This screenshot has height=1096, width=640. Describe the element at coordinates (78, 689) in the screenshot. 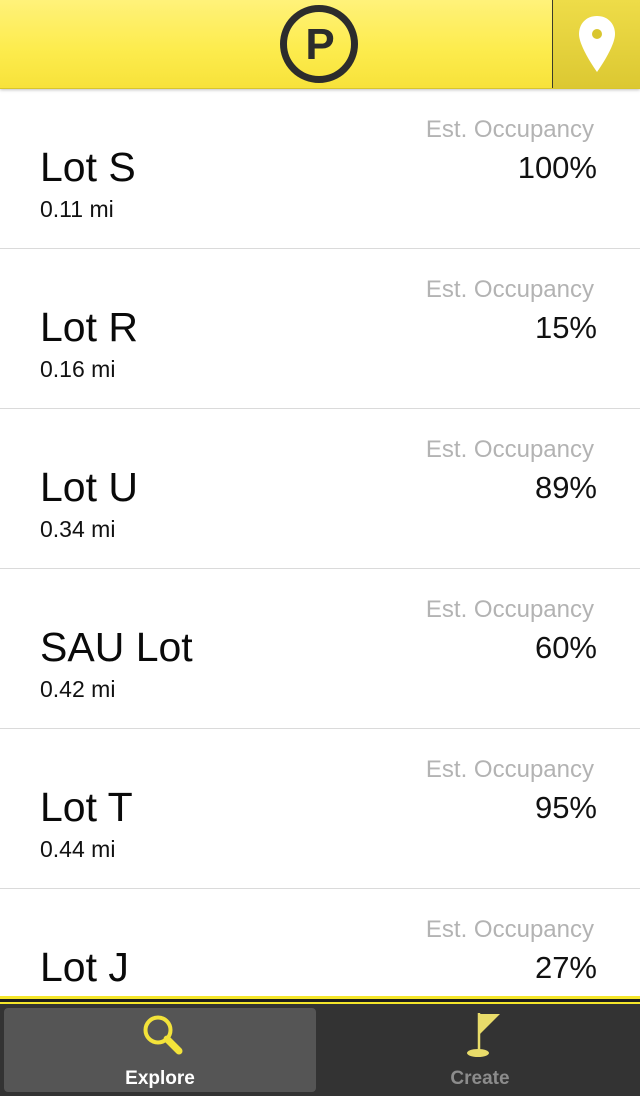

I see `lot-distance: 0.42 mi` at that location.